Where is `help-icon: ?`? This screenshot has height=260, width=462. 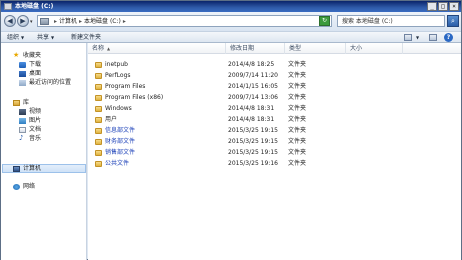 help-icon: ? is located at coordinates (448, 37).